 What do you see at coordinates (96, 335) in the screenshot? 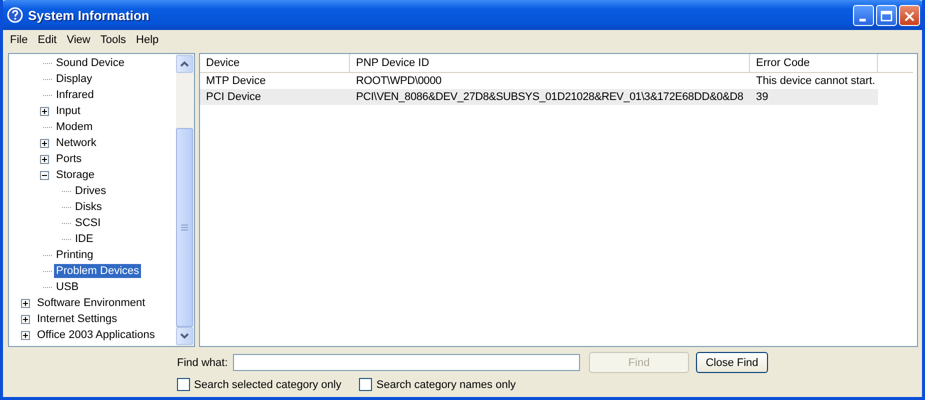
I see `tree-item: Office 2003 Applications` at bounding box center [96, 335].